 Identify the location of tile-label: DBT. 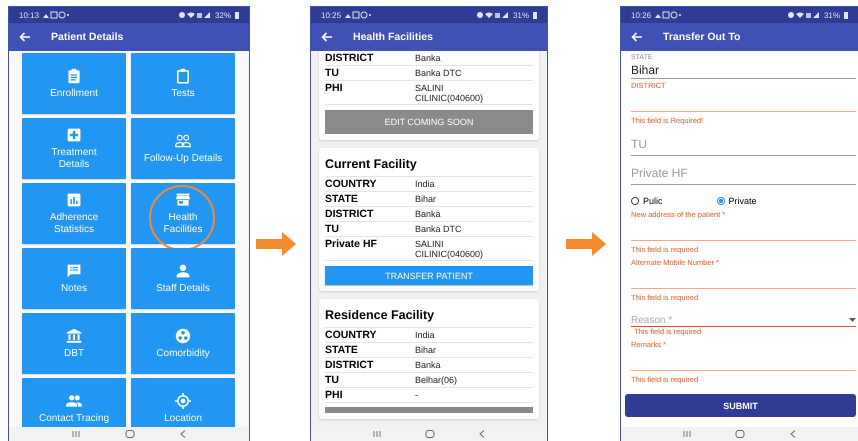
(74, 354).